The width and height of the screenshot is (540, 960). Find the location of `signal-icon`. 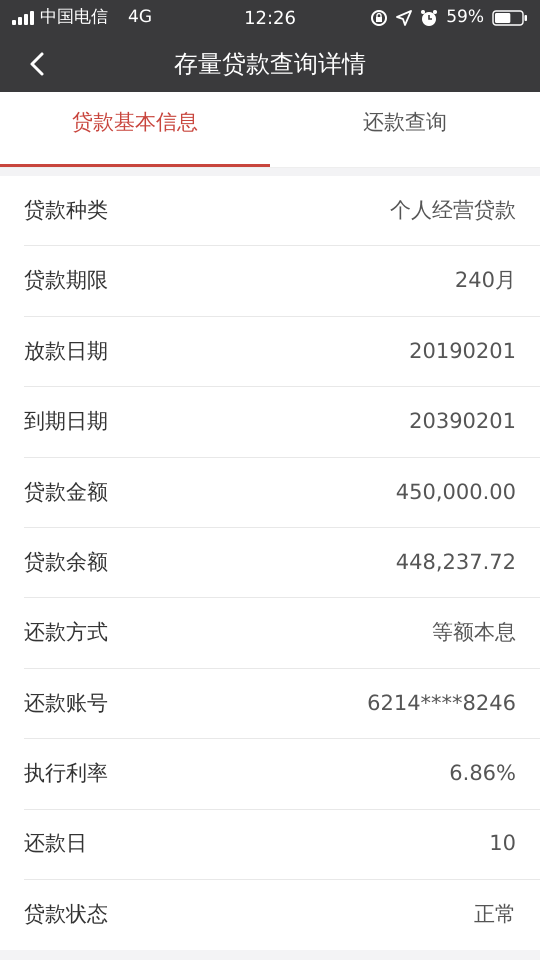

signal-icon is located at coordinates (24, 18).